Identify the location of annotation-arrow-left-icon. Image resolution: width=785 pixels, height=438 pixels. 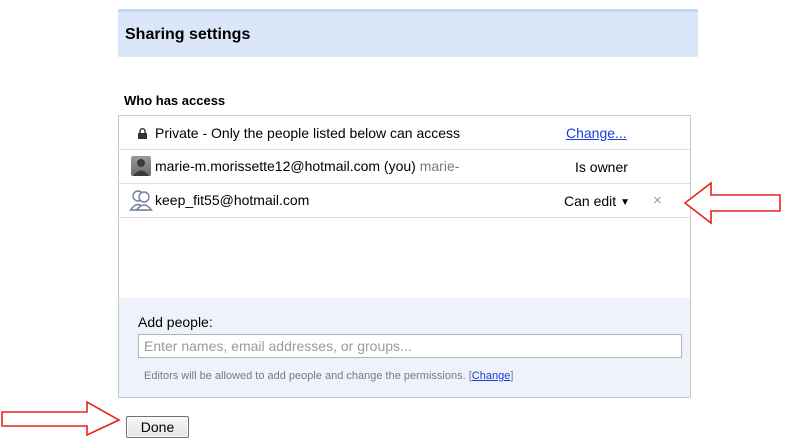
(732, 203).